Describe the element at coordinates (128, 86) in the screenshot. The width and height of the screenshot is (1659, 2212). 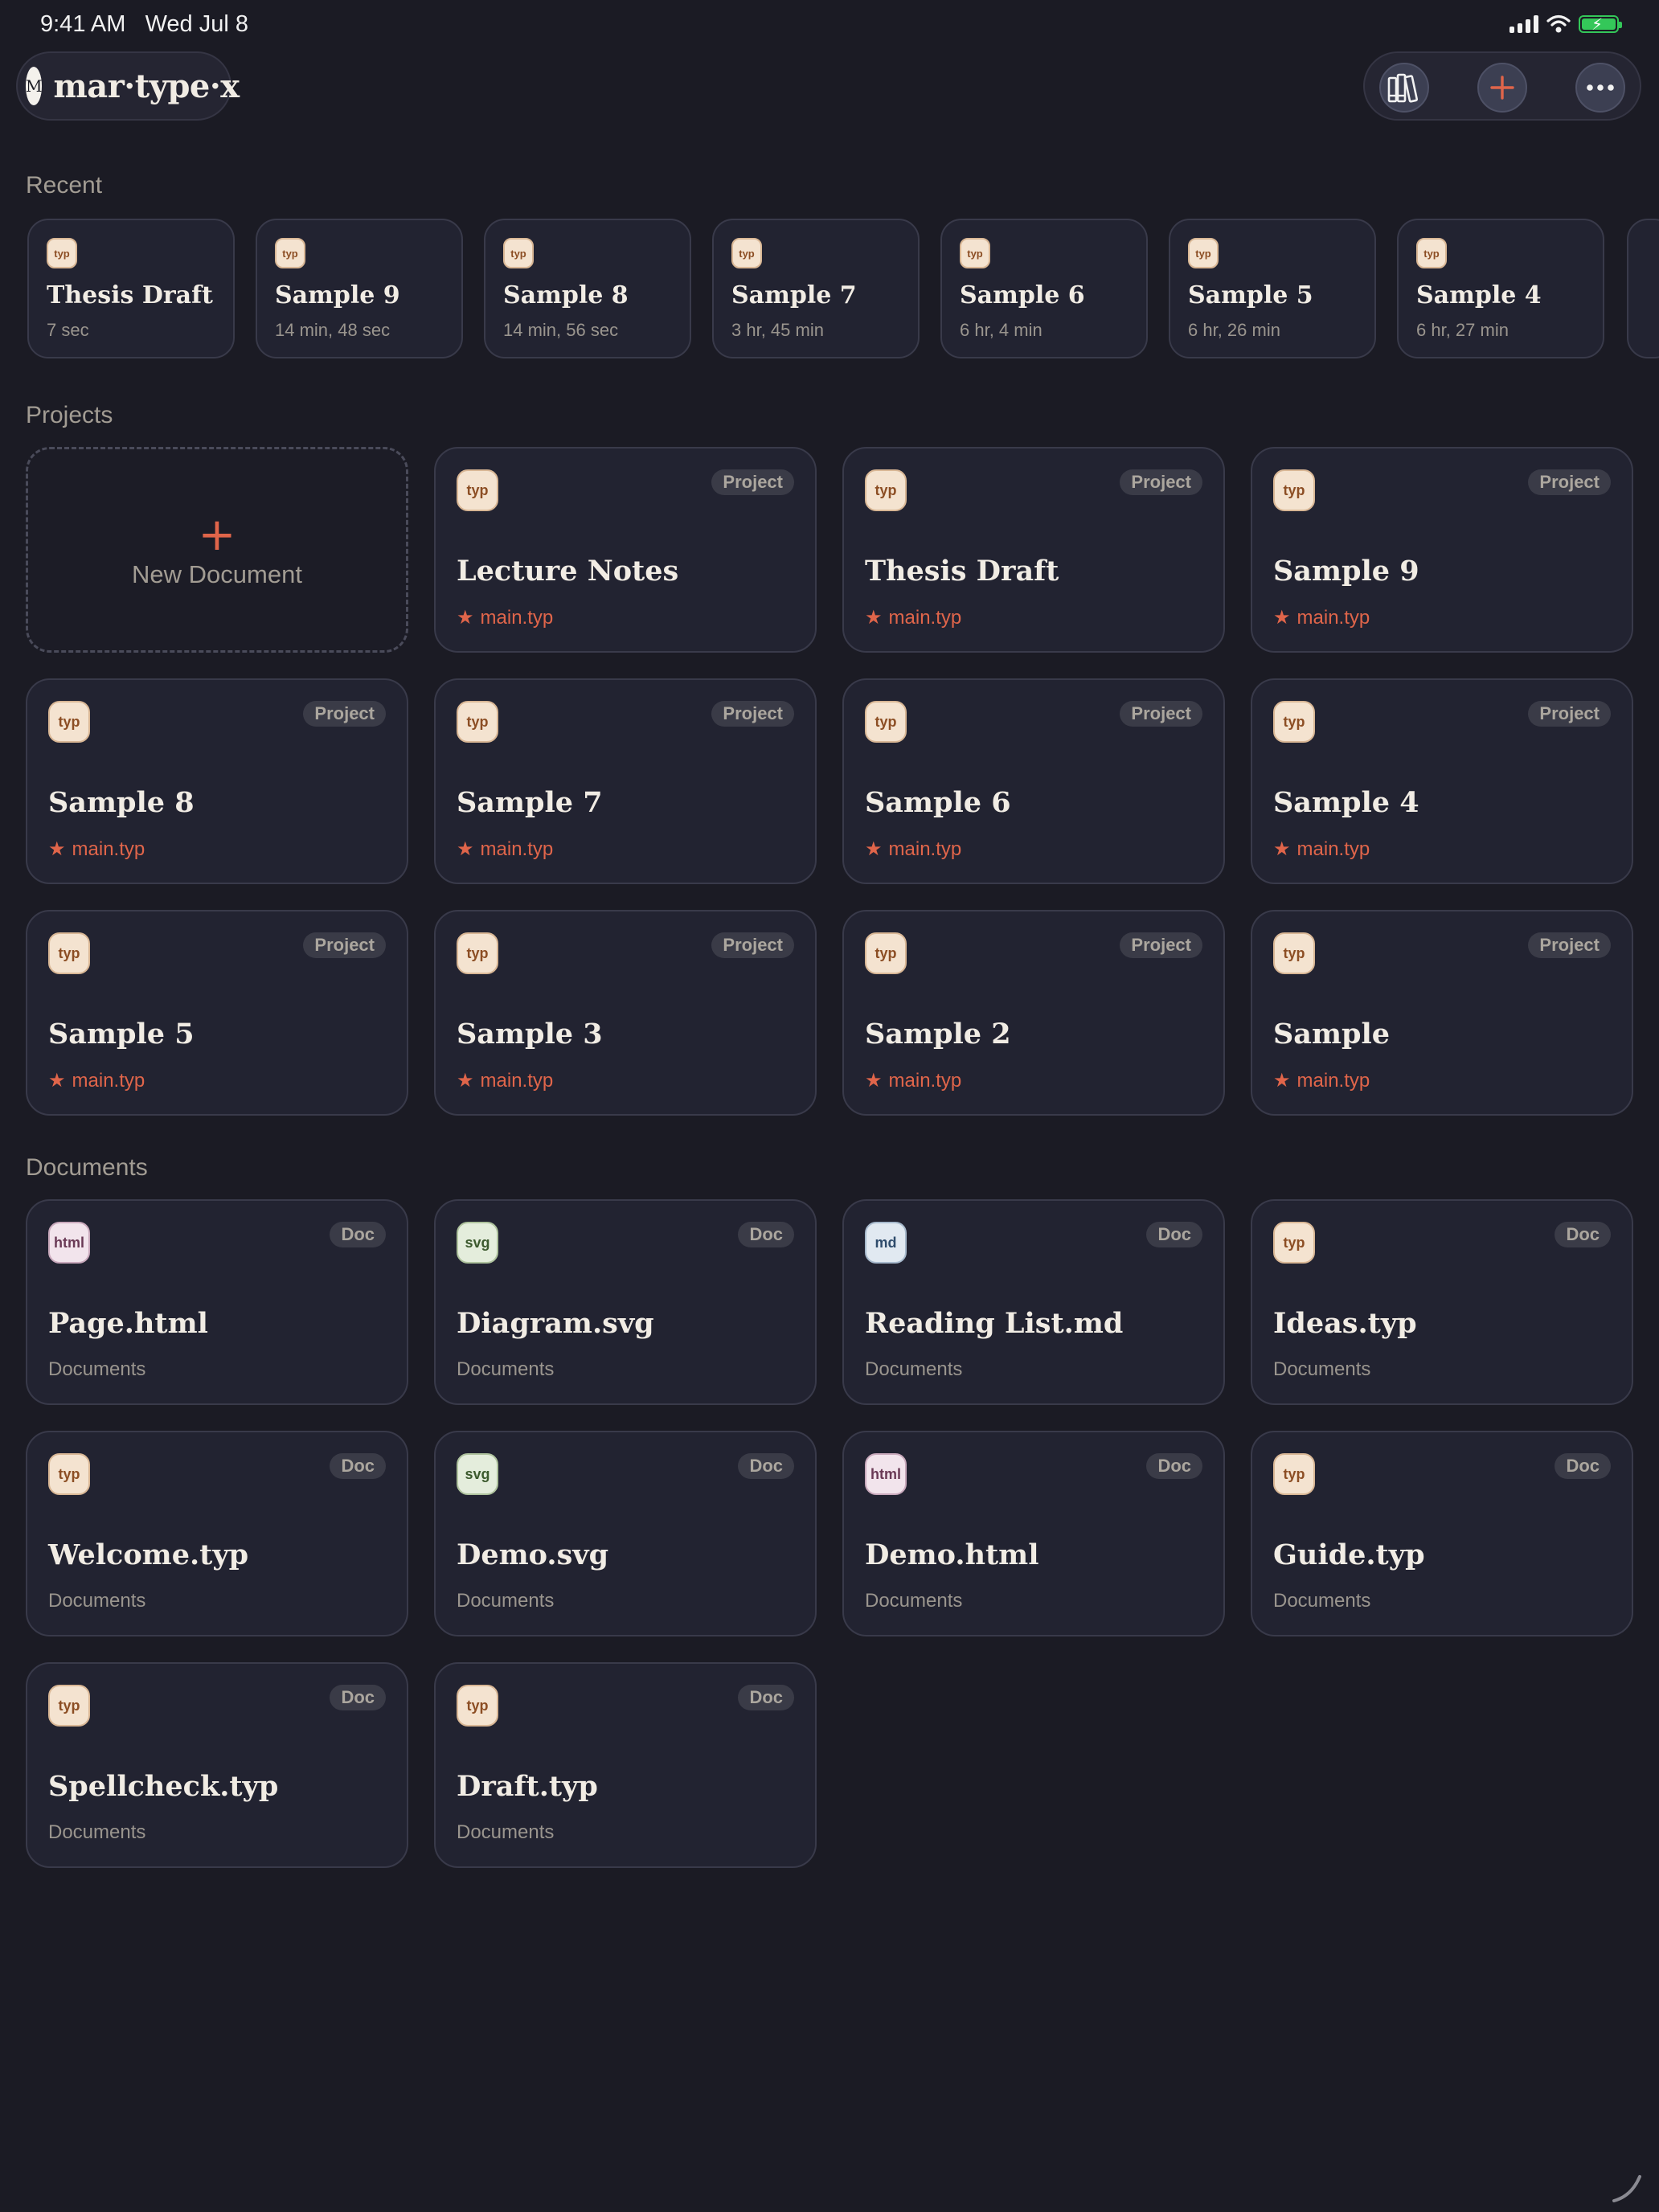
I see `app-logo: M mar·type·x` at that location.